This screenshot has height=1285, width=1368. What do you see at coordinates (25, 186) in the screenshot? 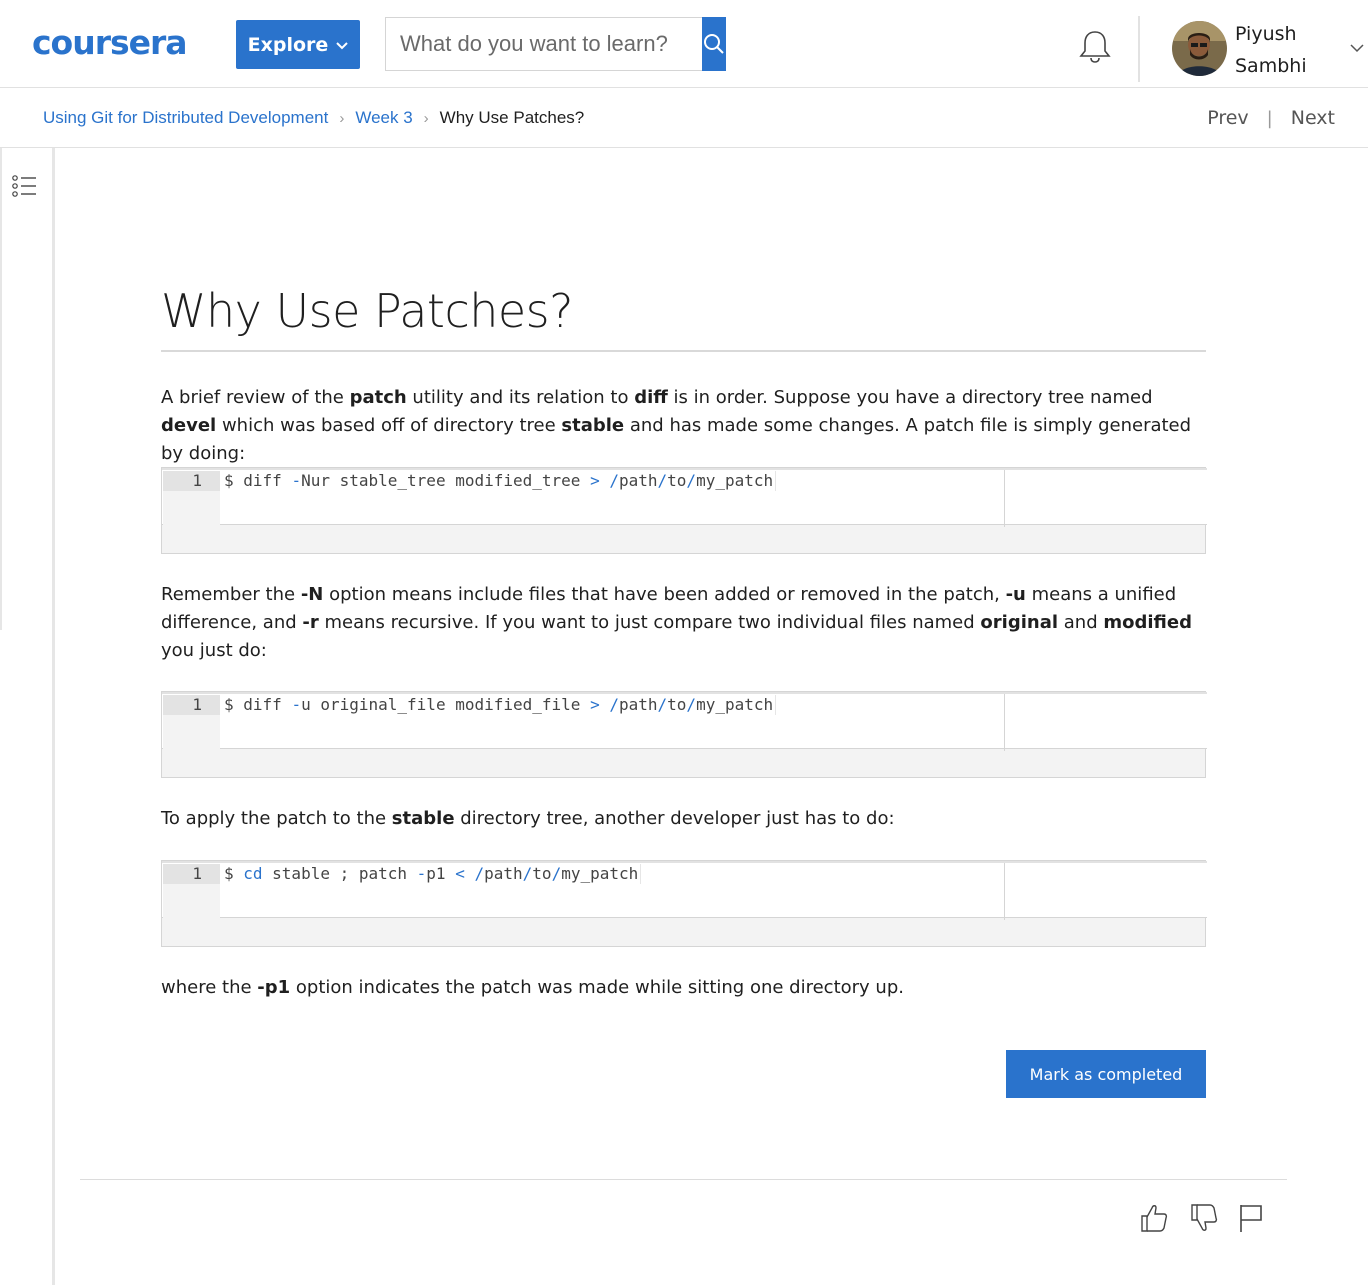
I see `table-of-contents-icon` at bounding box center [25, 186].